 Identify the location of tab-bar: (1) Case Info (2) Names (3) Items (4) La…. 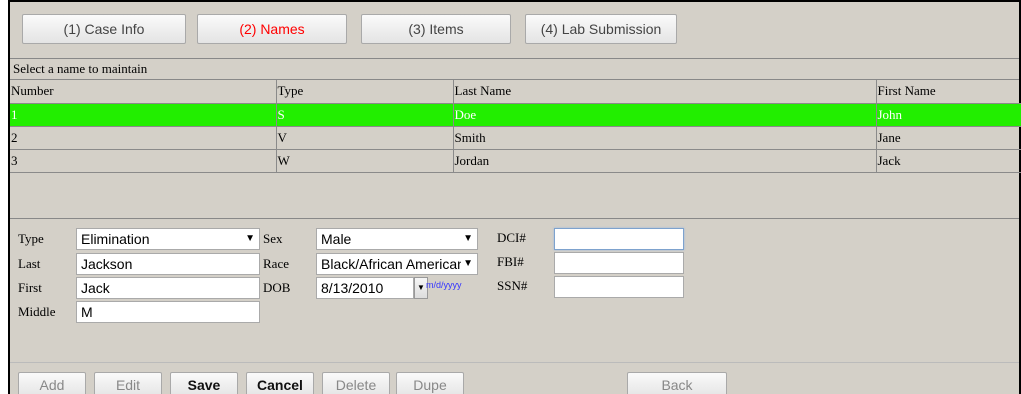
(514, 27).